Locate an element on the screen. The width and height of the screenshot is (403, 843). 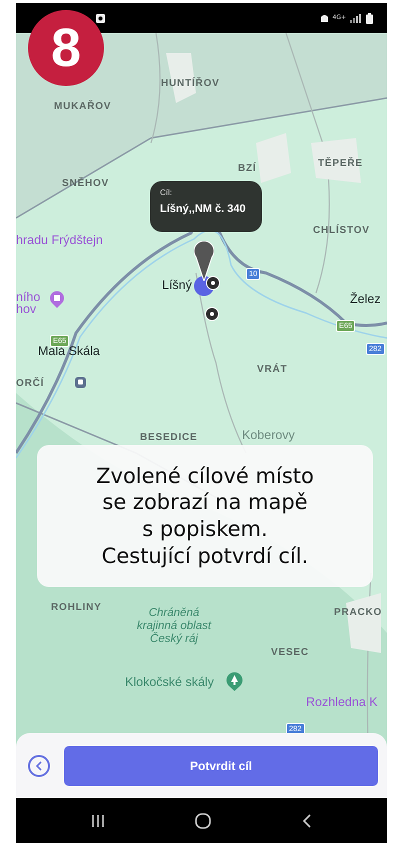
map-place-label: hov is located at coordinates (26, 309).